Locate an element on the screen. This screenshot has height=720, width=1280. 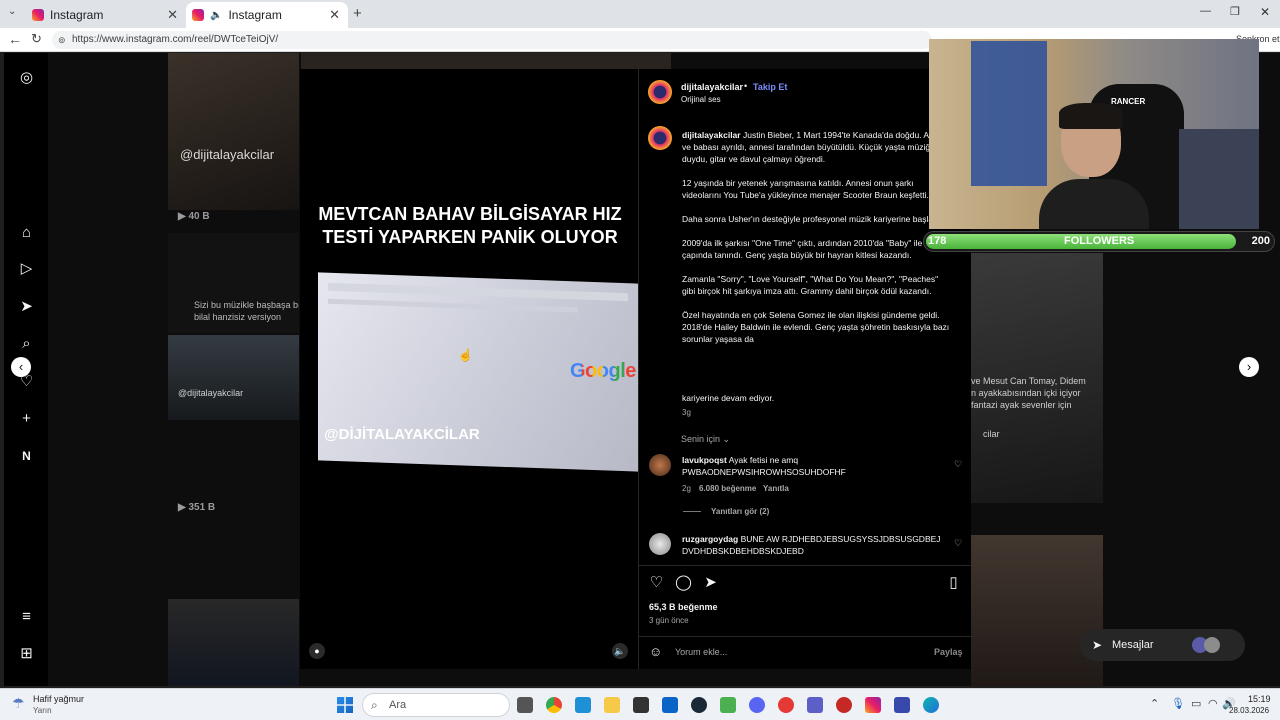
messages-button: ➤ Mesajlar is located at coordinates (1162, 645).